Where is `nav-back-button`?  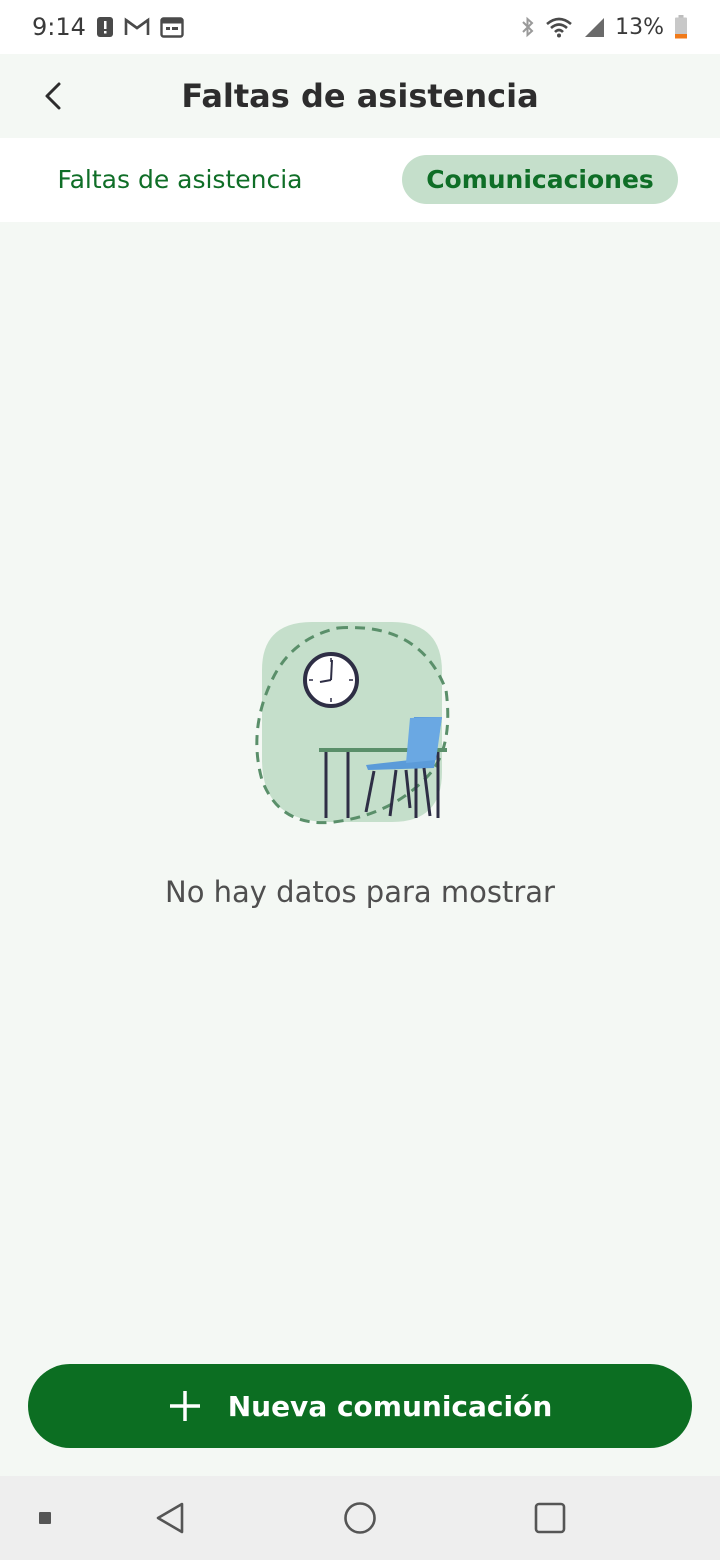
nav-back-button is located at coordinates (170, 1518).